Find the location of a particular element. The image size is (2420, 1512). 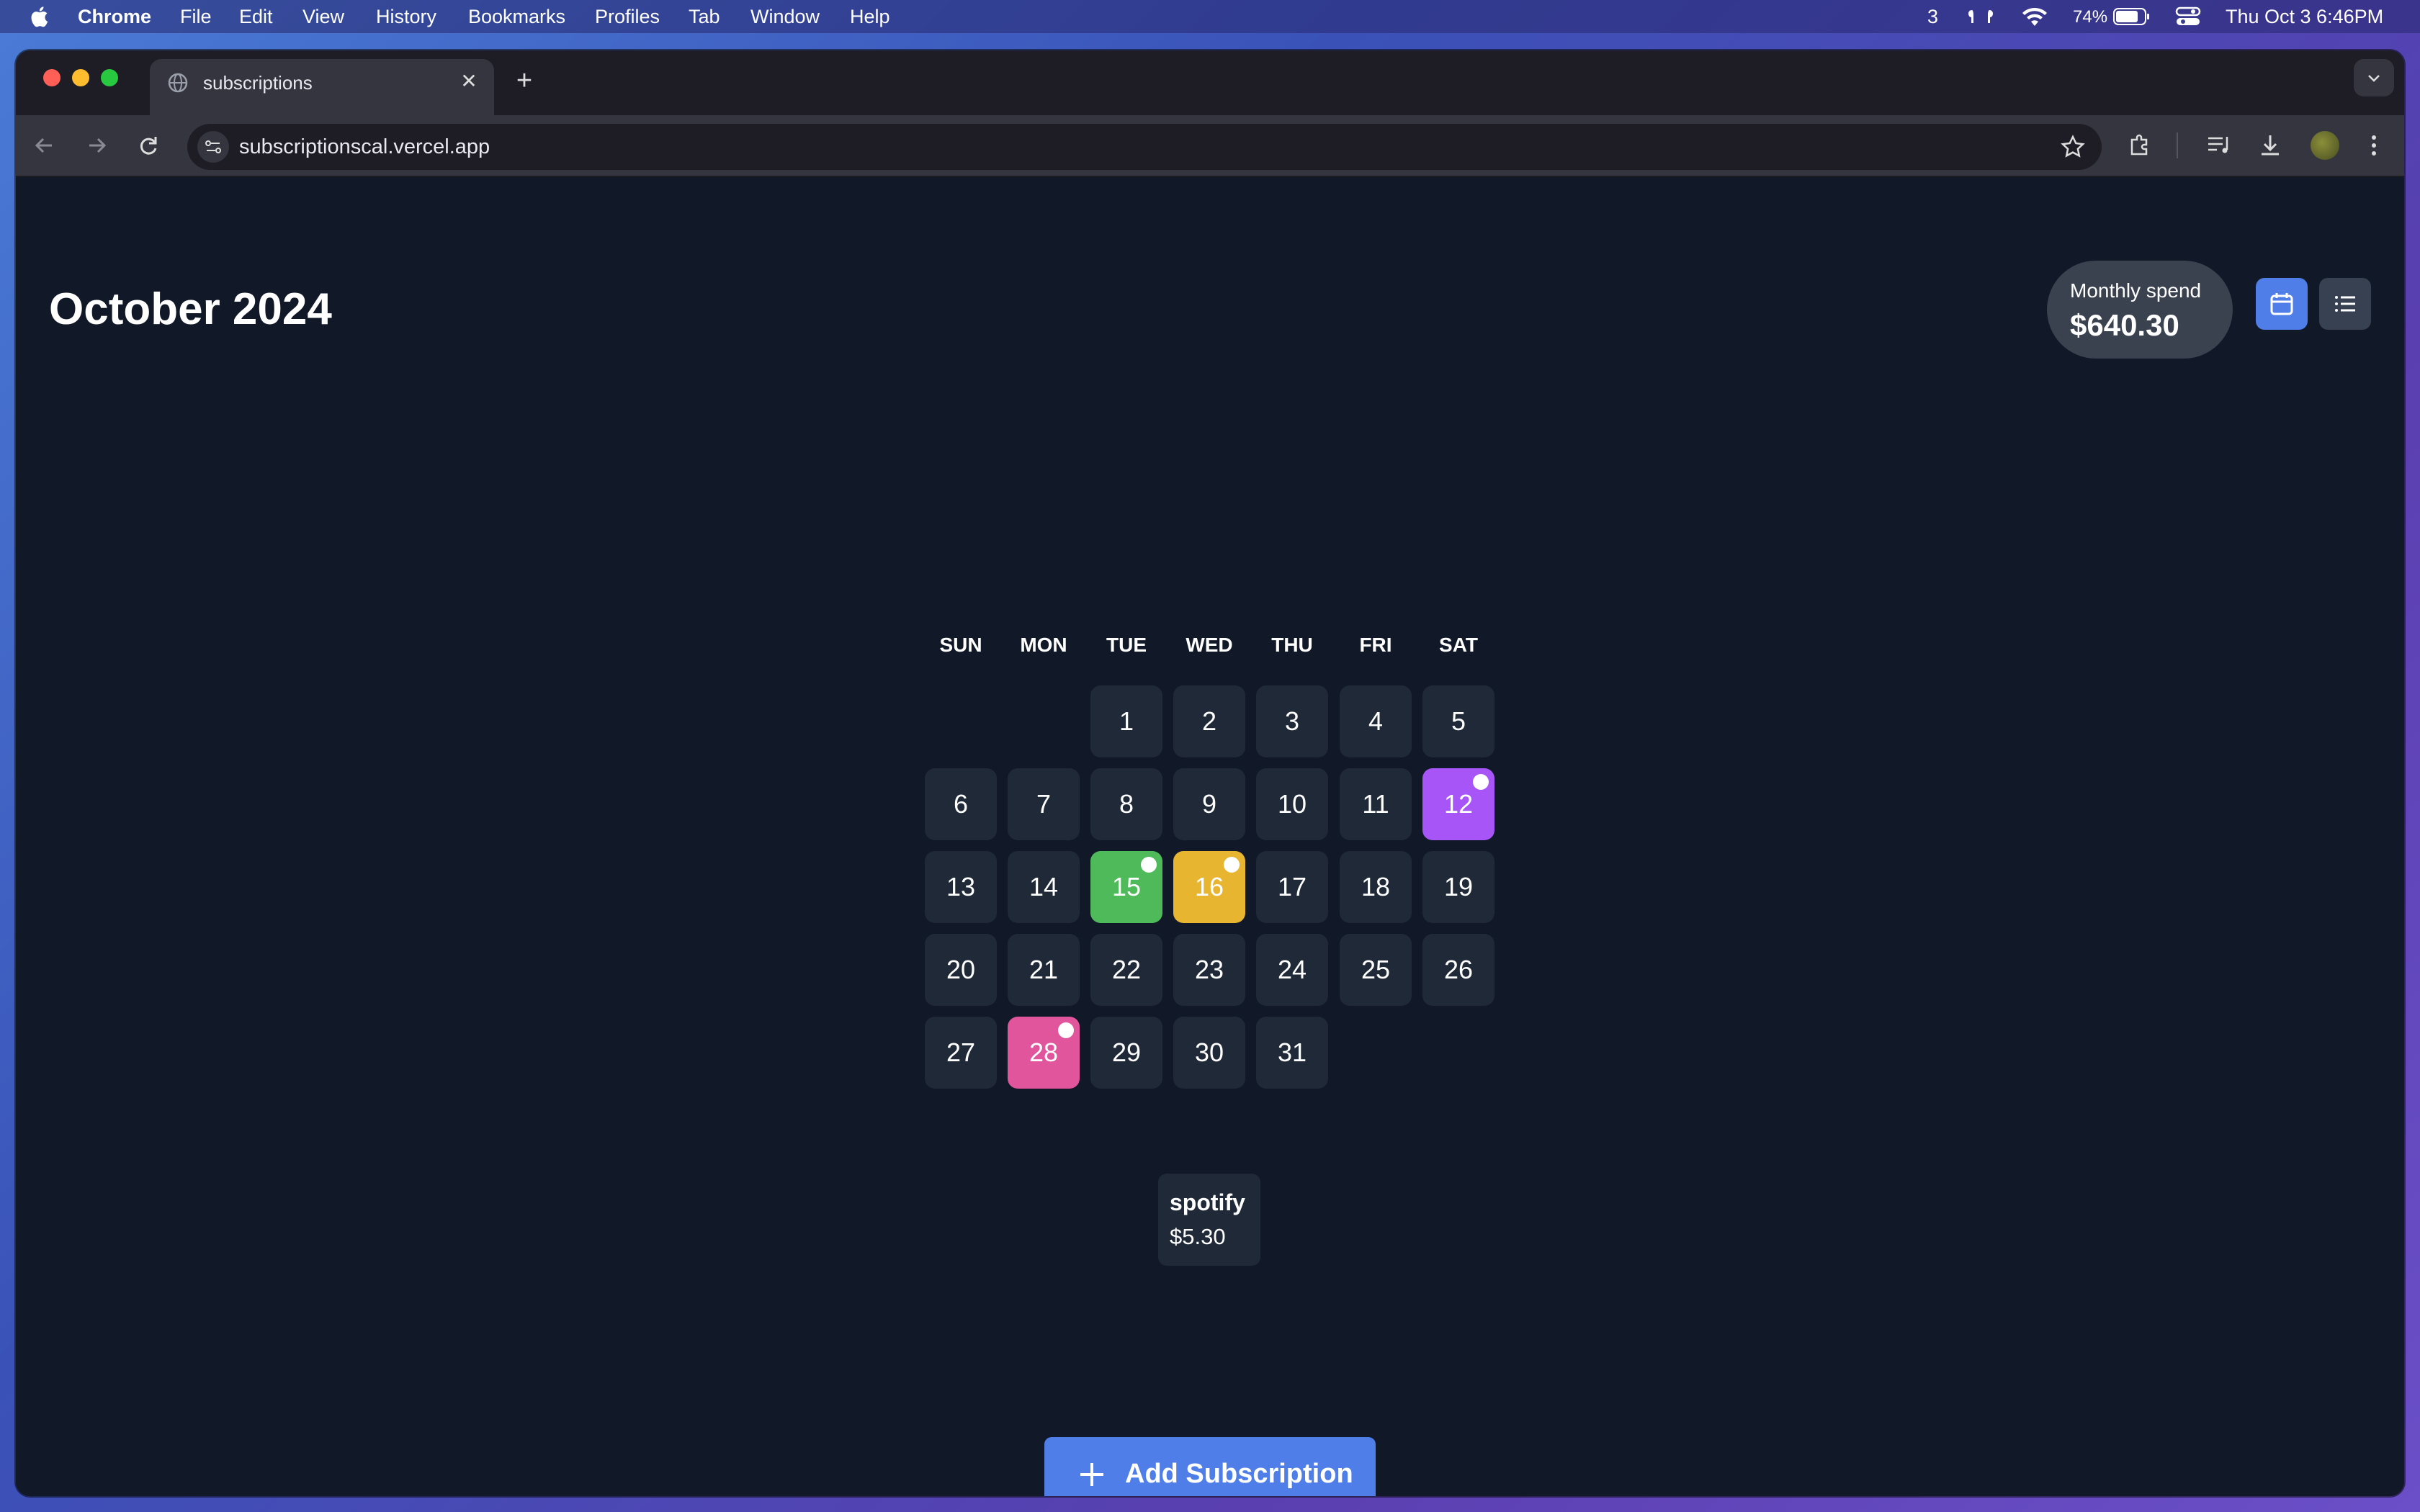

tab-subscriptions: subscriptions ✕ is located at coordinates (322, 87).